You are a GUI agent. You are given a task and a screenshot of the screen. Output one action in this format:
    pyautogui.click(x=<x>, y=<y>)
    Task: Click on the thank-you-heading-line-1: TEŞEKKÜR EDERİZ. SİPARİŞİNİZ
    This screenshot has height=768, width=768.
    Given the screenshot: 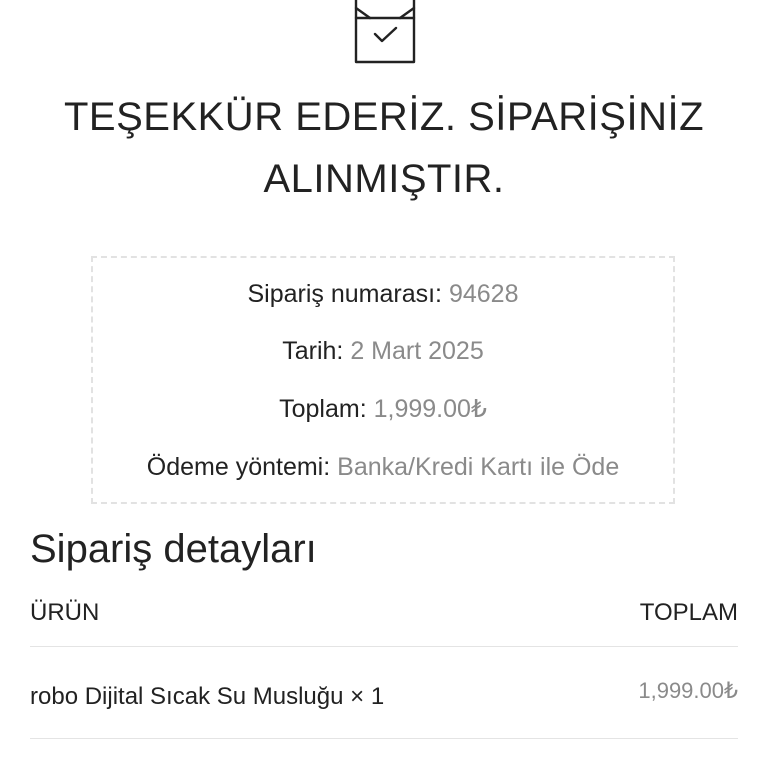 What is the action you would take?
    pyautogui.click(x=384, y=117)
    